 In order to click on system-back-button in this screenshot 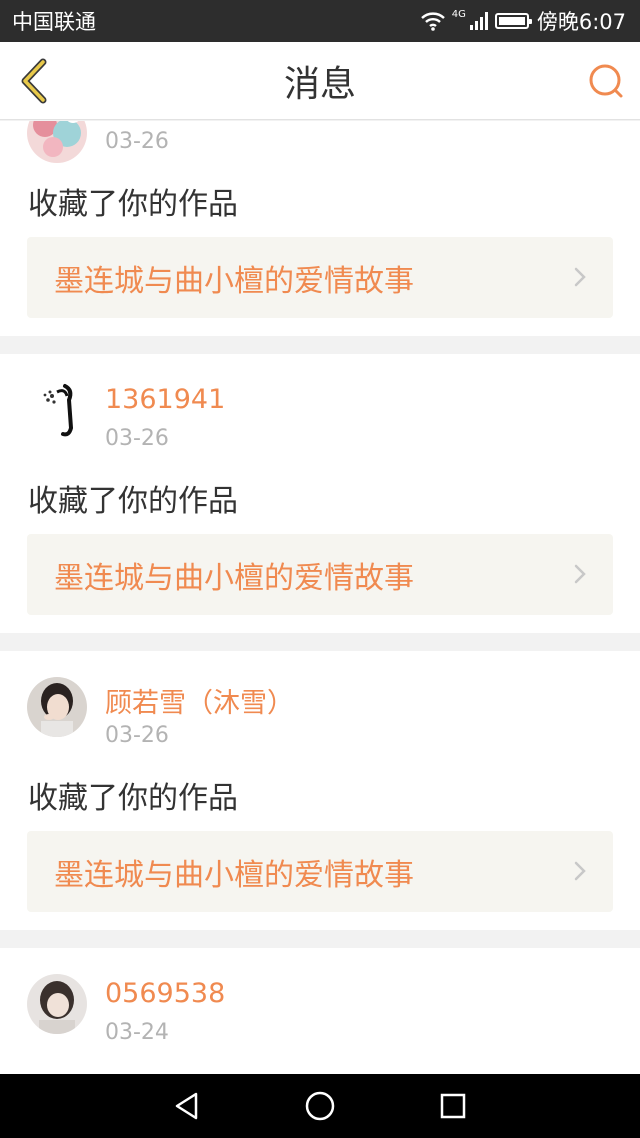, I will do `click(187, 1106)`.